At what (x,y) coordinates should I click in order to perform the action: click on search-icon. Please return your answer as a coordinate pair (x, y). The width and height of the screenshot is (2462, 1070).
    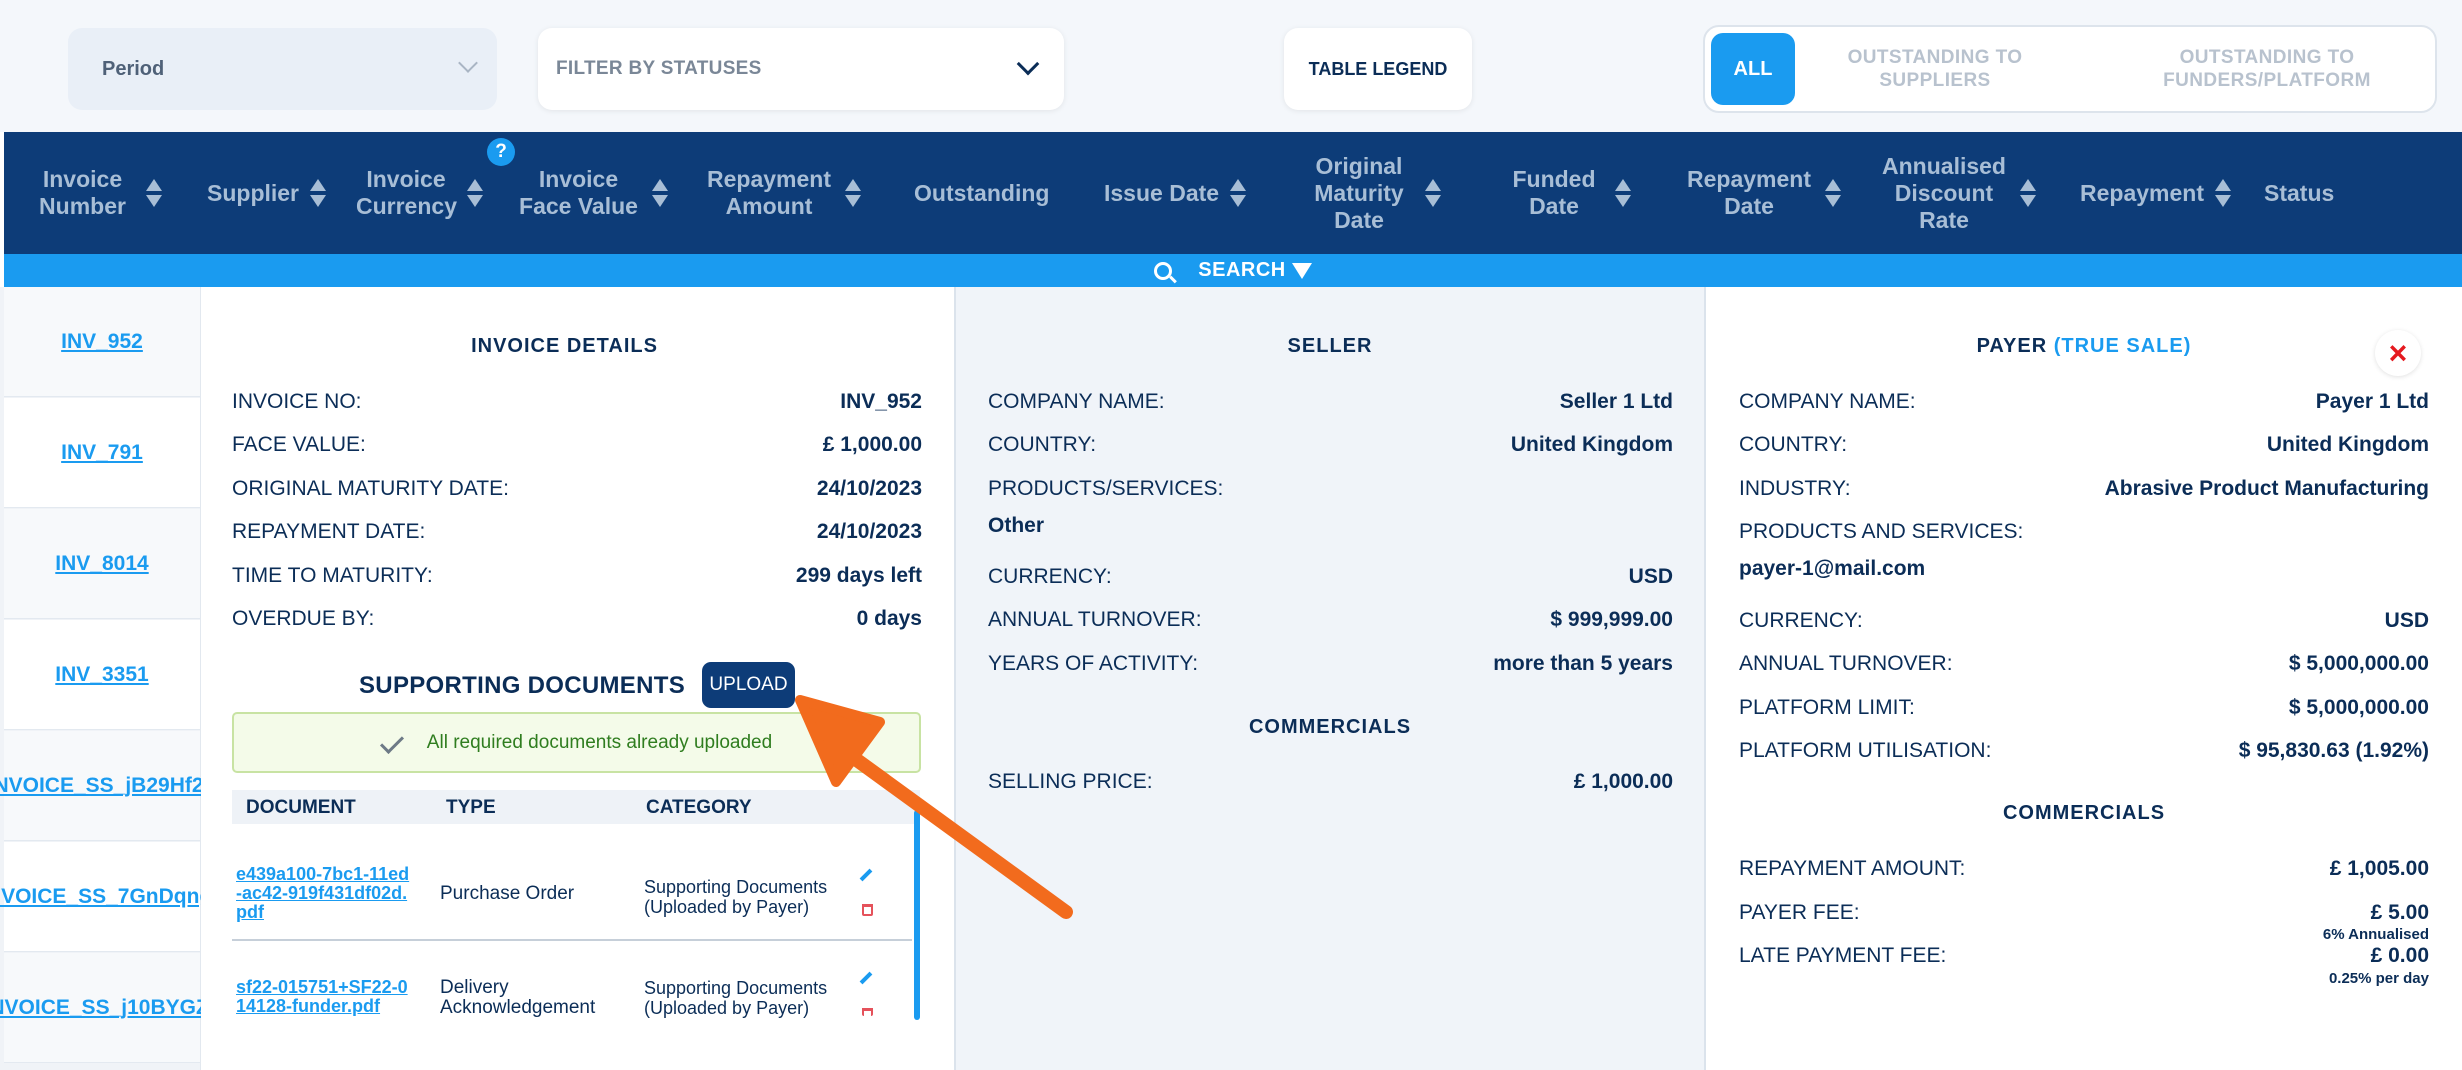
    Looking at the image, I should click on (1163, 270).